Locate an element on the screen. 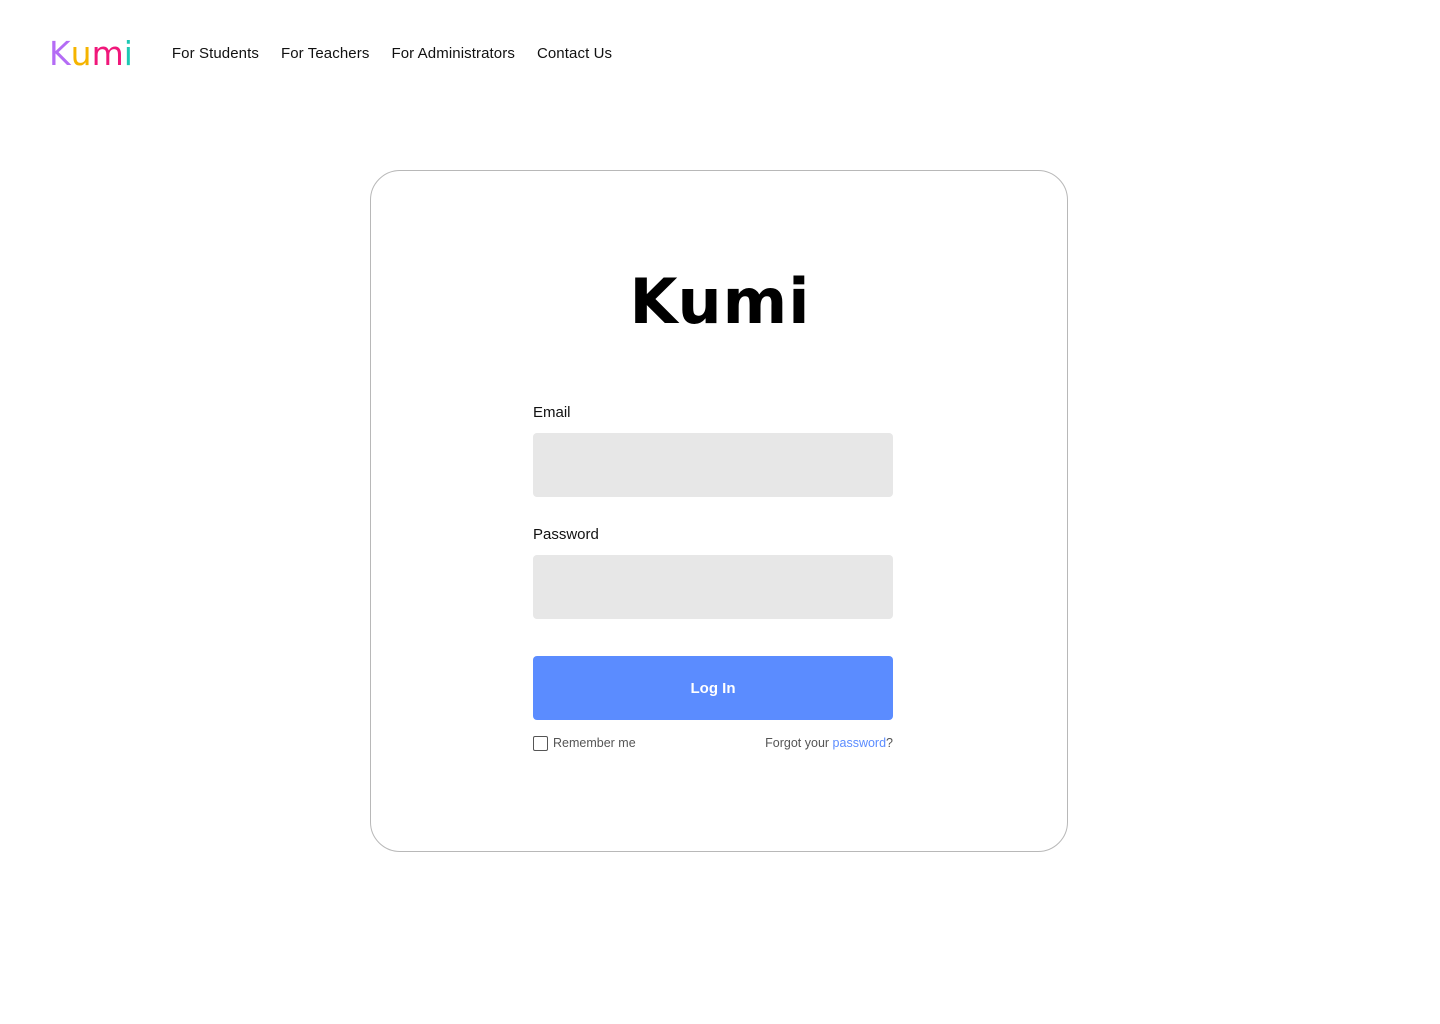 This screenshot has width=1440, height=1024. forgot-password: Forgot your password? is located at coordinates (829, 743).